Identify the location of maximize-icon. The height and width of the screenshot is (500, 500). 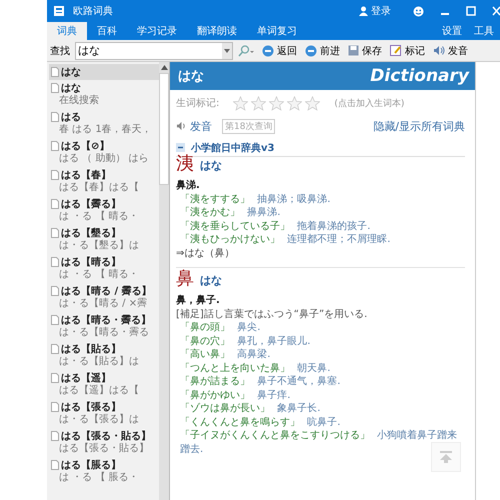
(471, 11).